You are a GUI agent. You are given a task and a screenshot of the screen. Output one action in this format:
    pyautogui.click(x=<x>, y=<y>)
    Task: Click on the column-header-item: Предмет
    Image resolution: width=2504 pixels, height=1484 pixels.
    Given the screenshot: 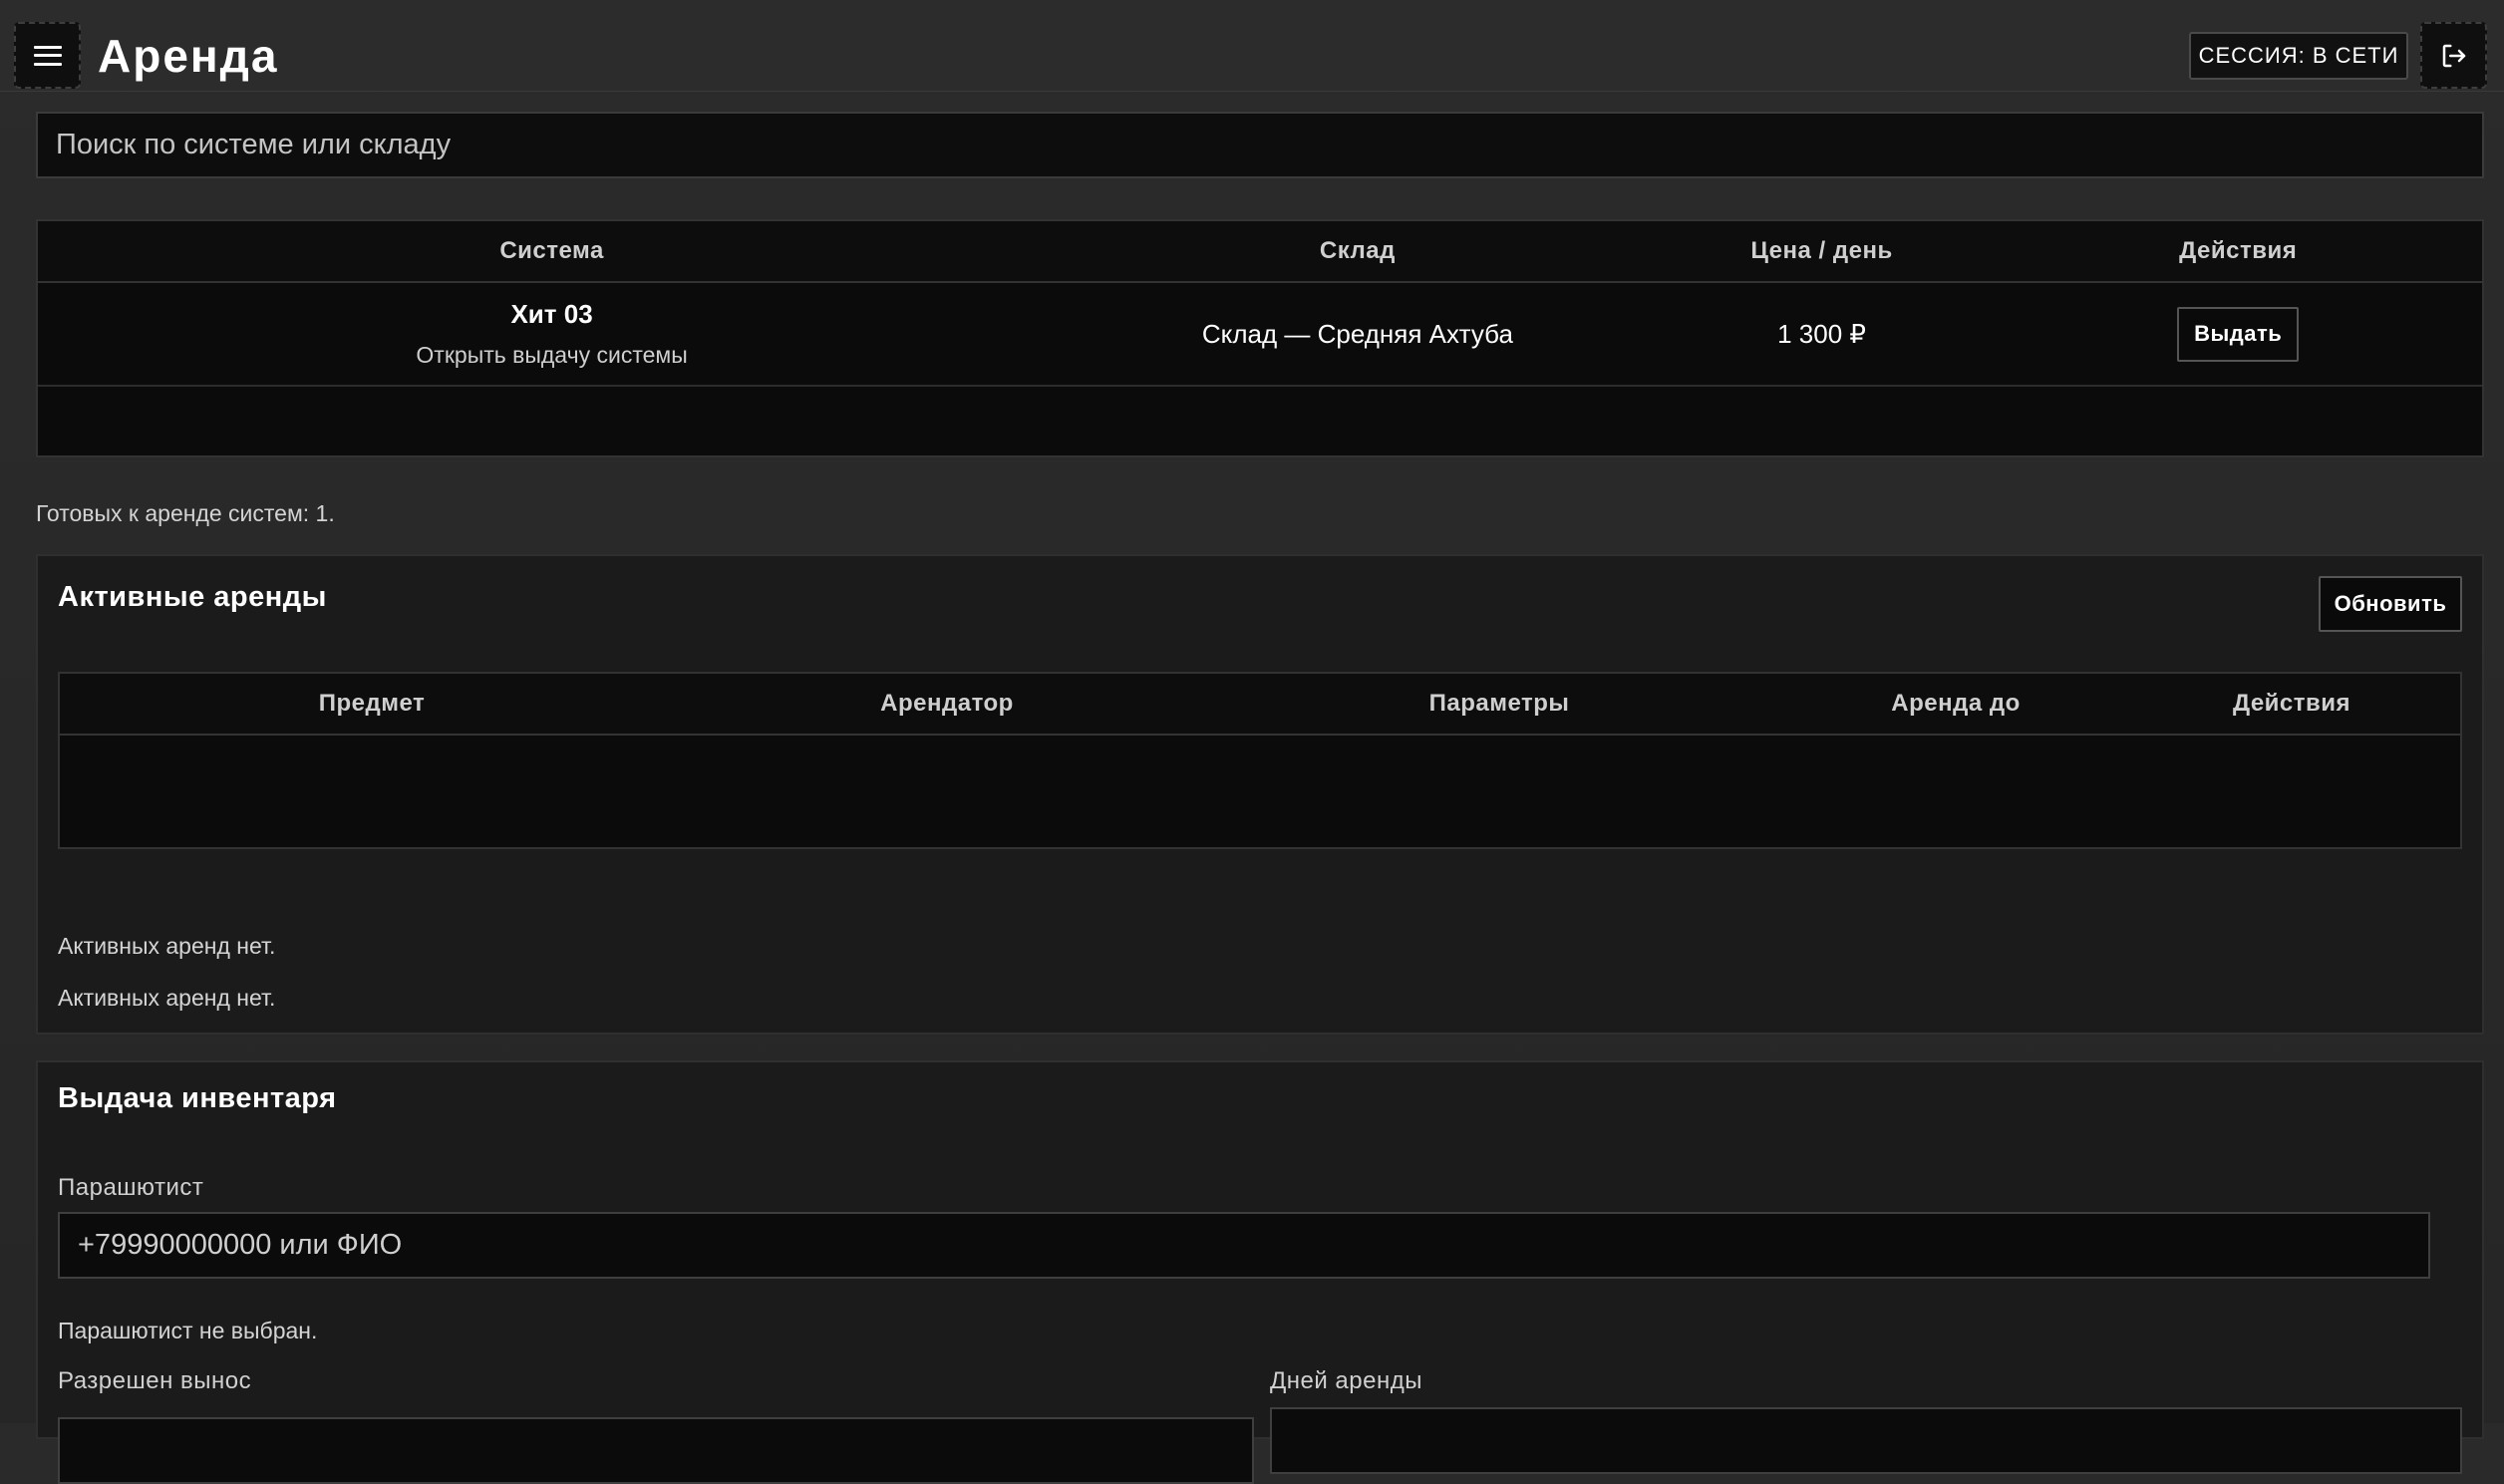 What is the action you would take?
    pyautogui.click(x=372, y=703)
    